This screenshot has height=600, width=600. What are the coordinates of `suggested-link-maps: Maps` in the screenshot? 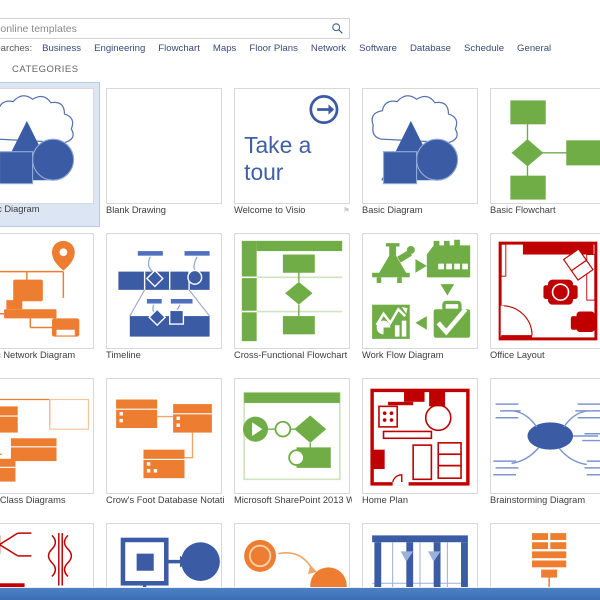 It's located at (224, 48).